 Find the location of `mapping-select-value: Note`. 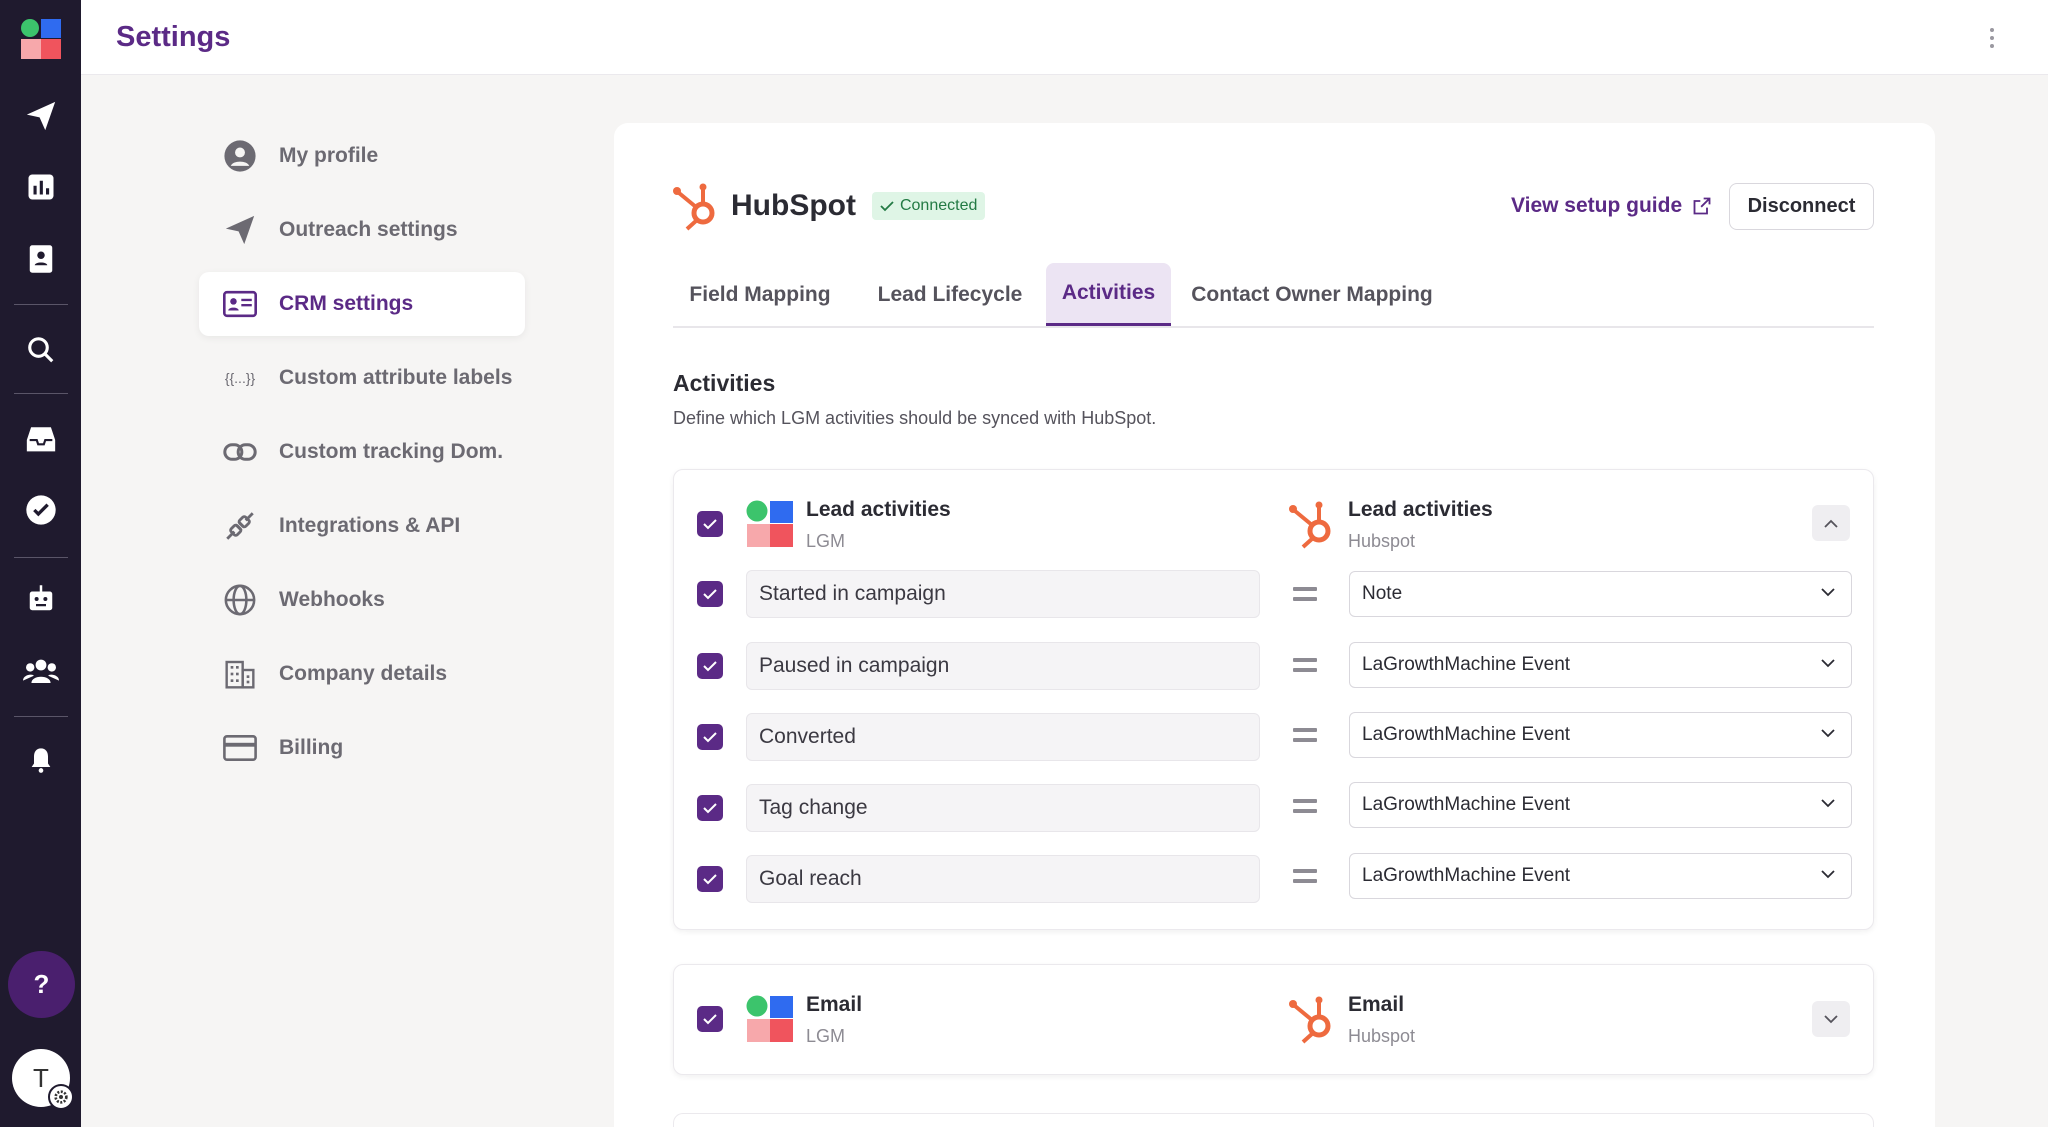

mapping-select-value: Note is located at coordinates (1382, 593).